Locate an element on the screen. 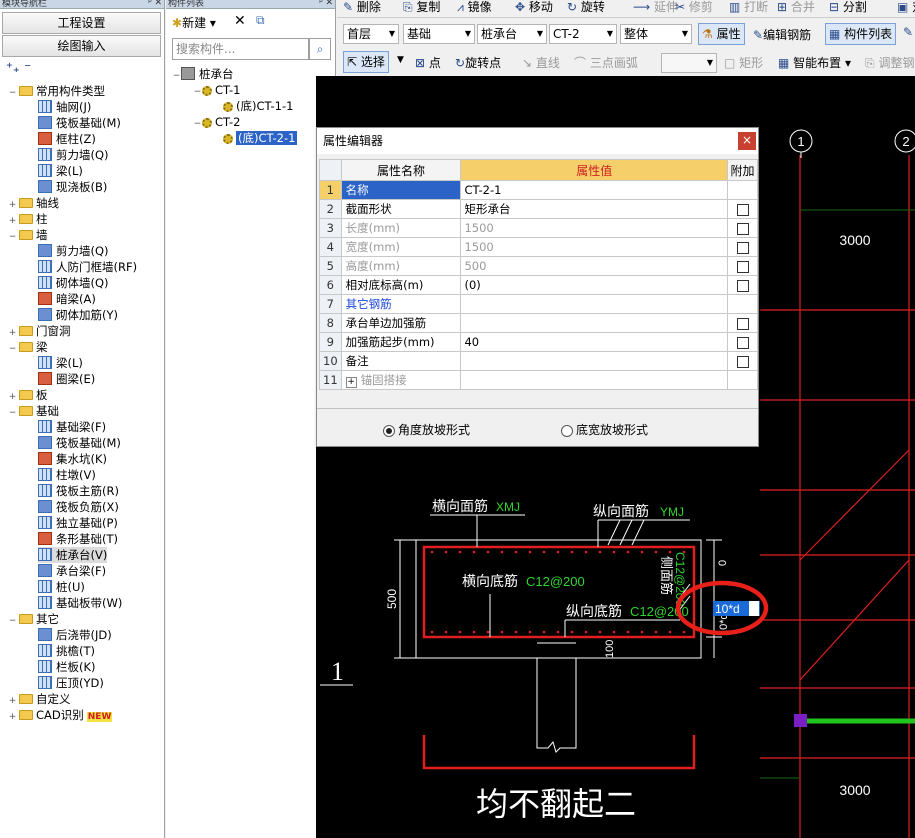  property-row: 6 相对底标高(m) (0) is located at coordinates (538, 285).